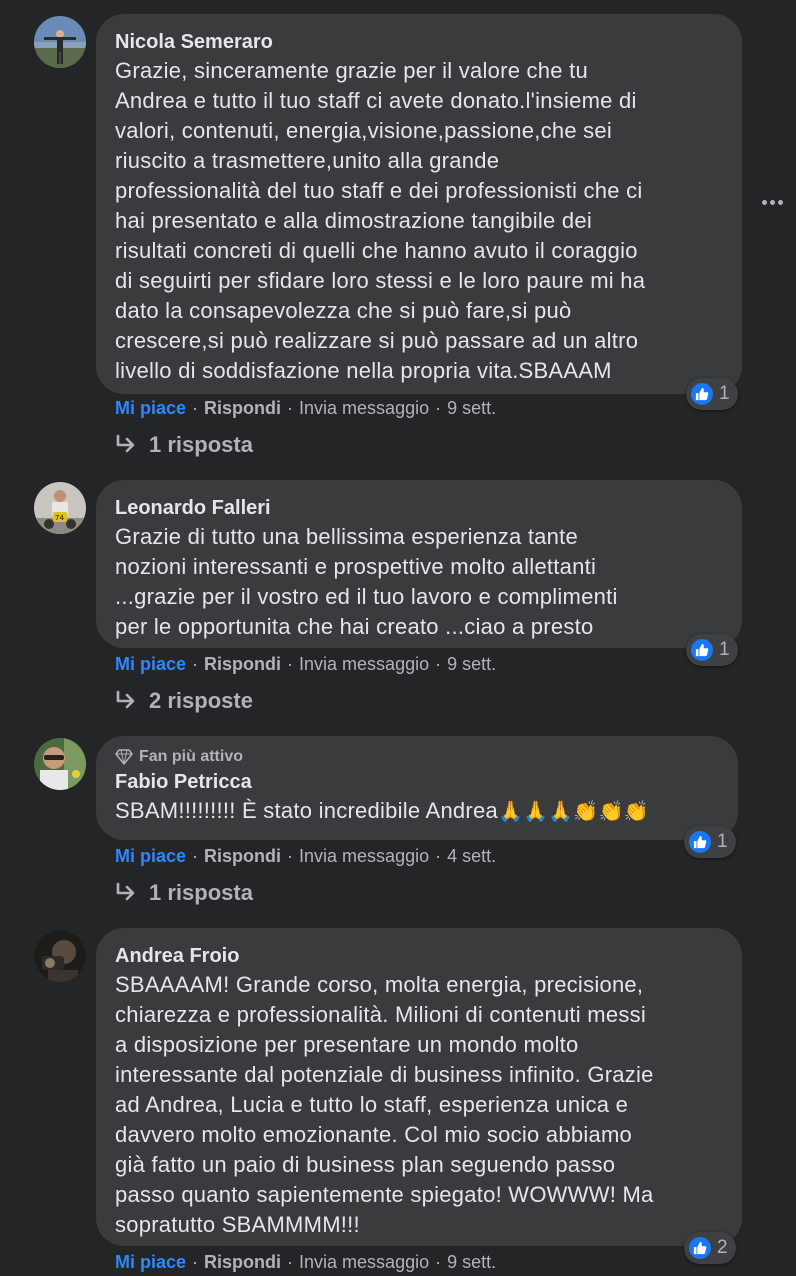  Describe the element at coordinates (416, 757) in the screenshot. I see `top-fan-badge: Fan più attivo` at that location.